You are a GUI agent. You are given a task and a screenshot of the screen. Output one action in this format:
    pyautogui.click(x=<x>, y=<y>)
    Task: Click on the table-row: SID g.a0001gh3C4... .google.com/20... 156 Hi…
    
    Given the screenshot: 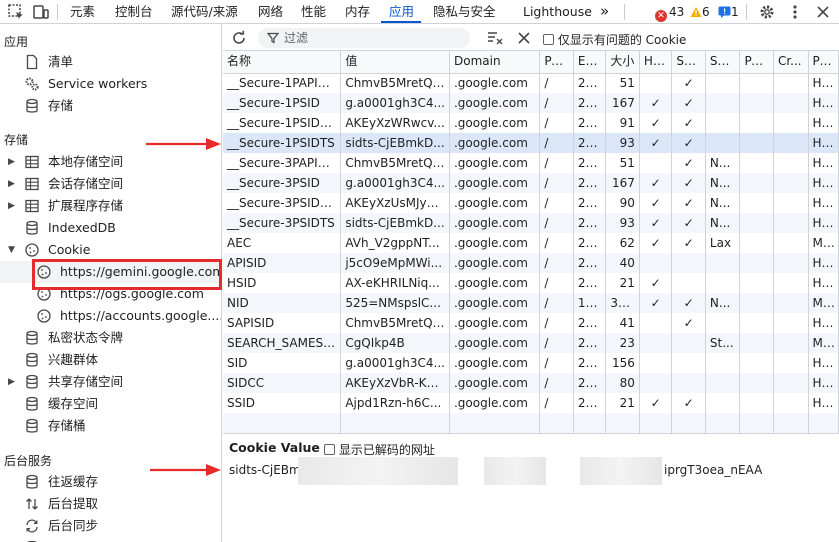 What is the action you would take?
    pyautogui.click(x=531, y=363)
    